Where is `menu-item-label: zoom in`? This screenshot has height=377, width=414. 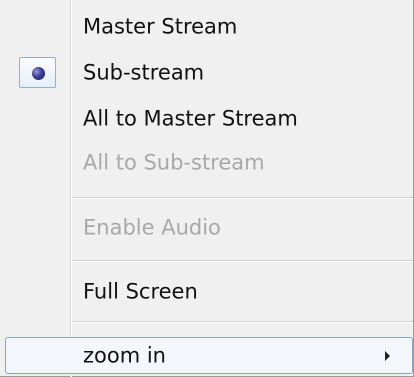
menu-item-label: zoom in is located at coordinates (124, 355).